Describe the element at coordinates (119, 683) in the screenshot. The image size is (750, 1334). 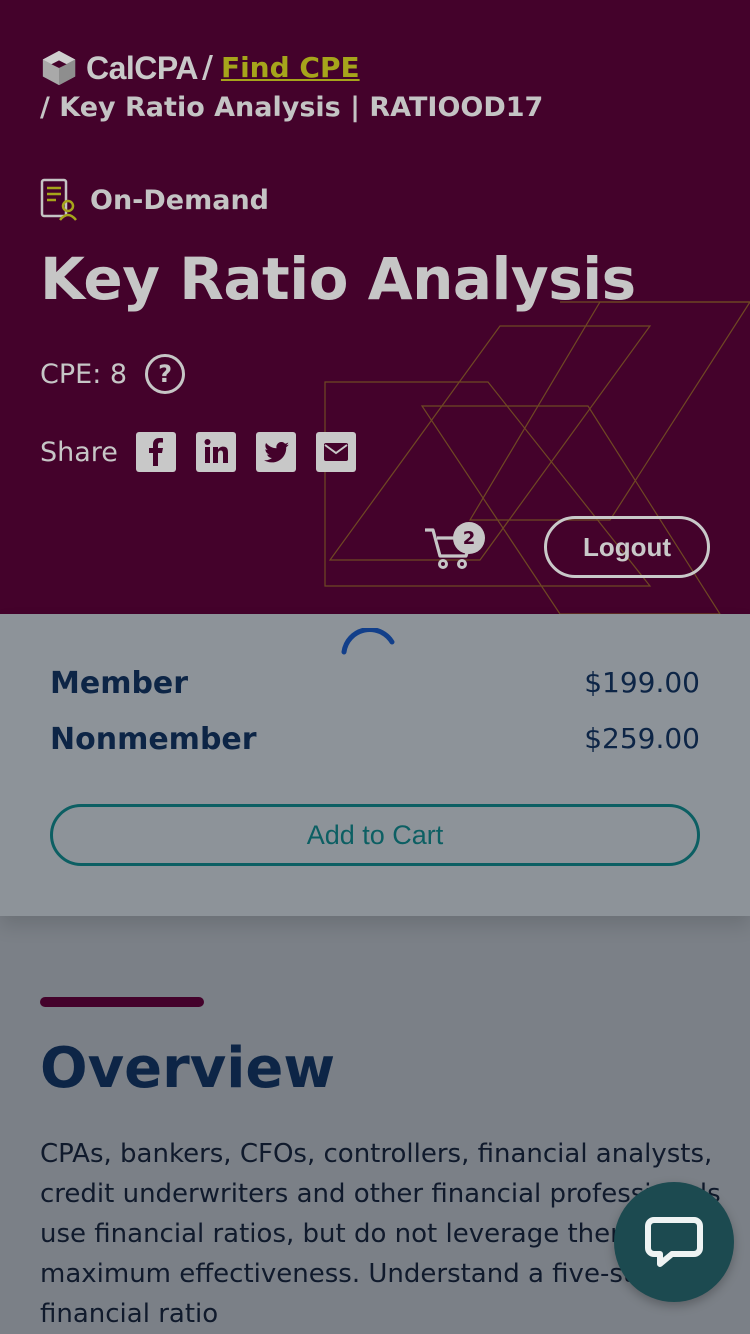
I see `price-name: Member` at that location.